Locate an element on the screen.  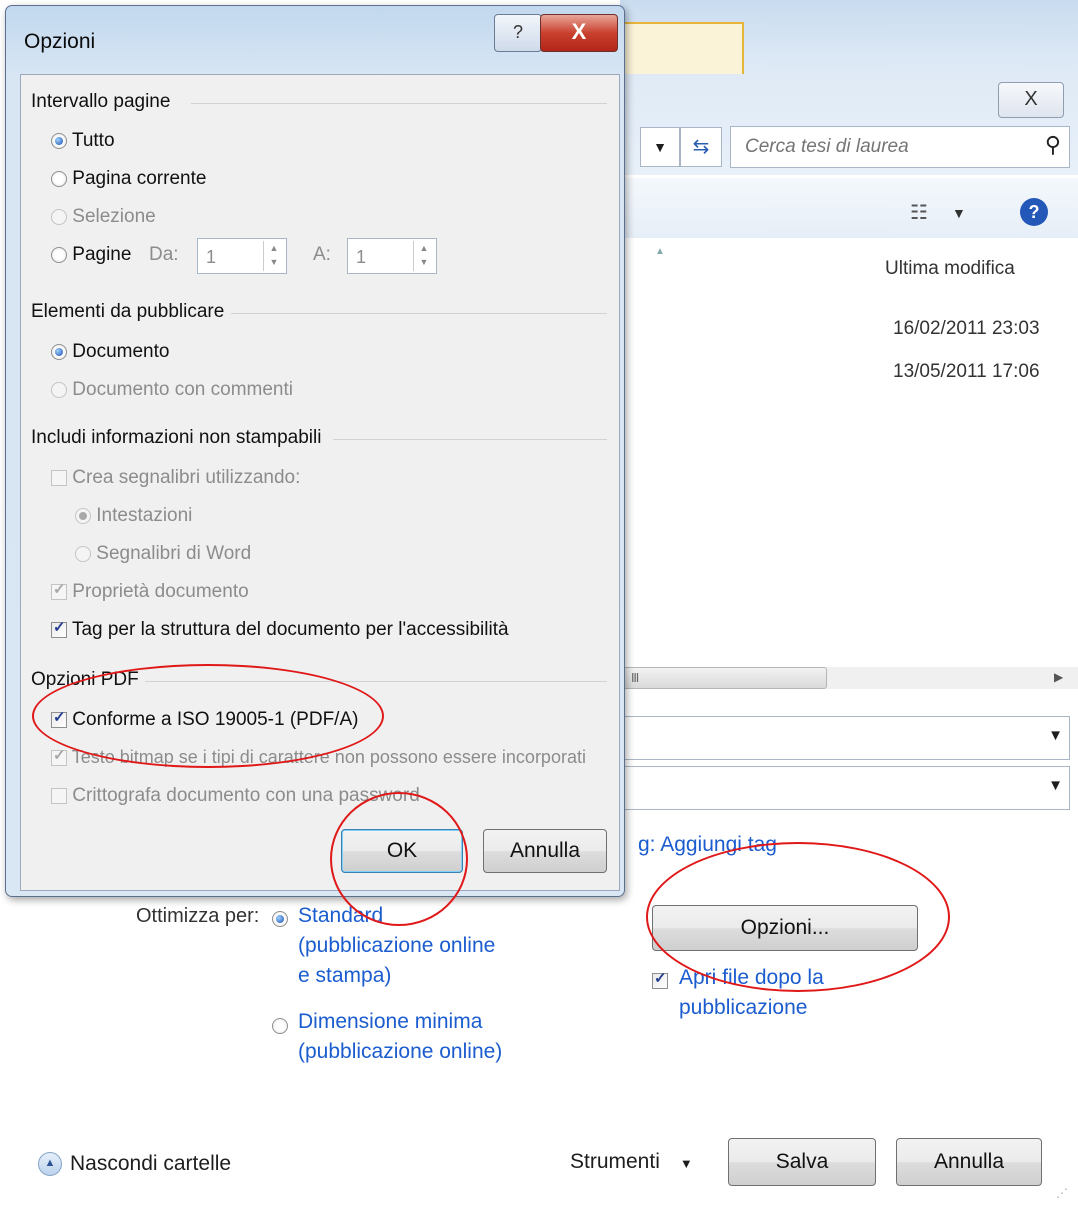
pages-from-input is located at coordinates (231, 257).